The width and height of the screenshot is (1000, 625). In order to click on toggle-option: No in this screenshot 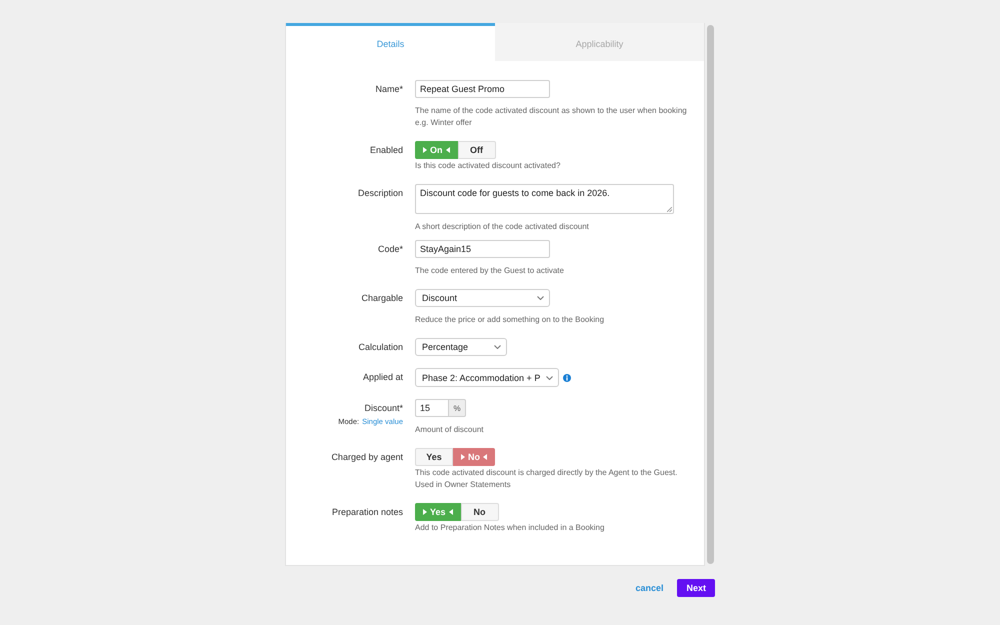, I will do `click(479, 512)`.